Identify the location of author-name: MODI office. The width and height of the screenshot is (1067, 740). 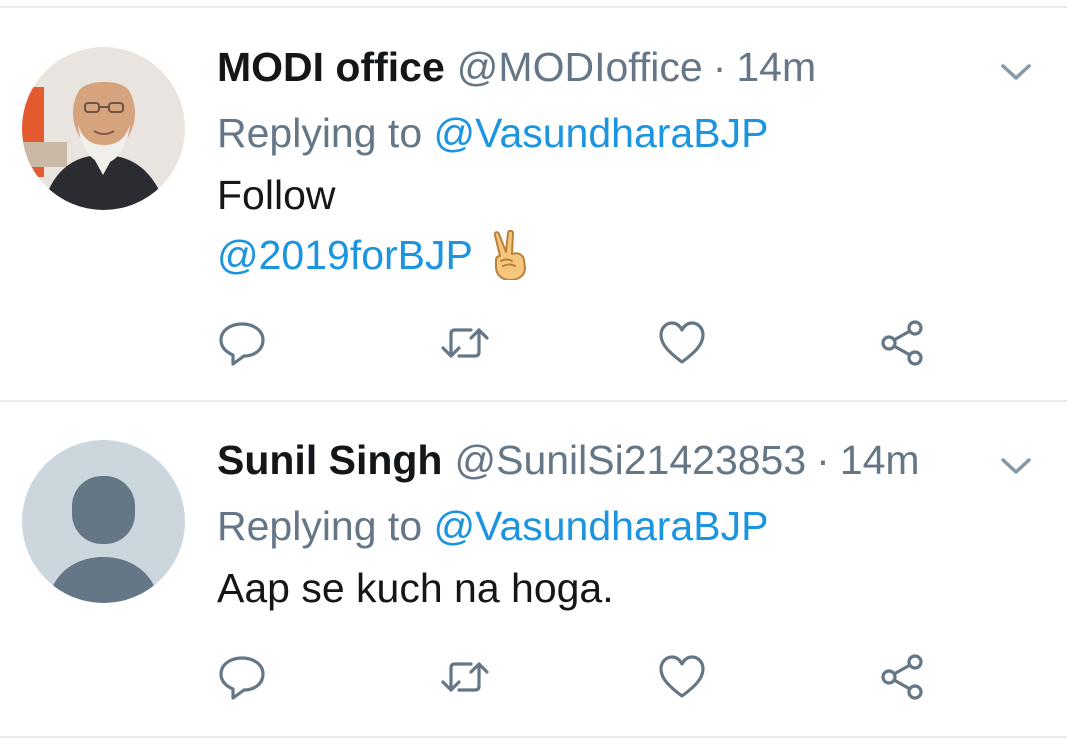
(331, 67).